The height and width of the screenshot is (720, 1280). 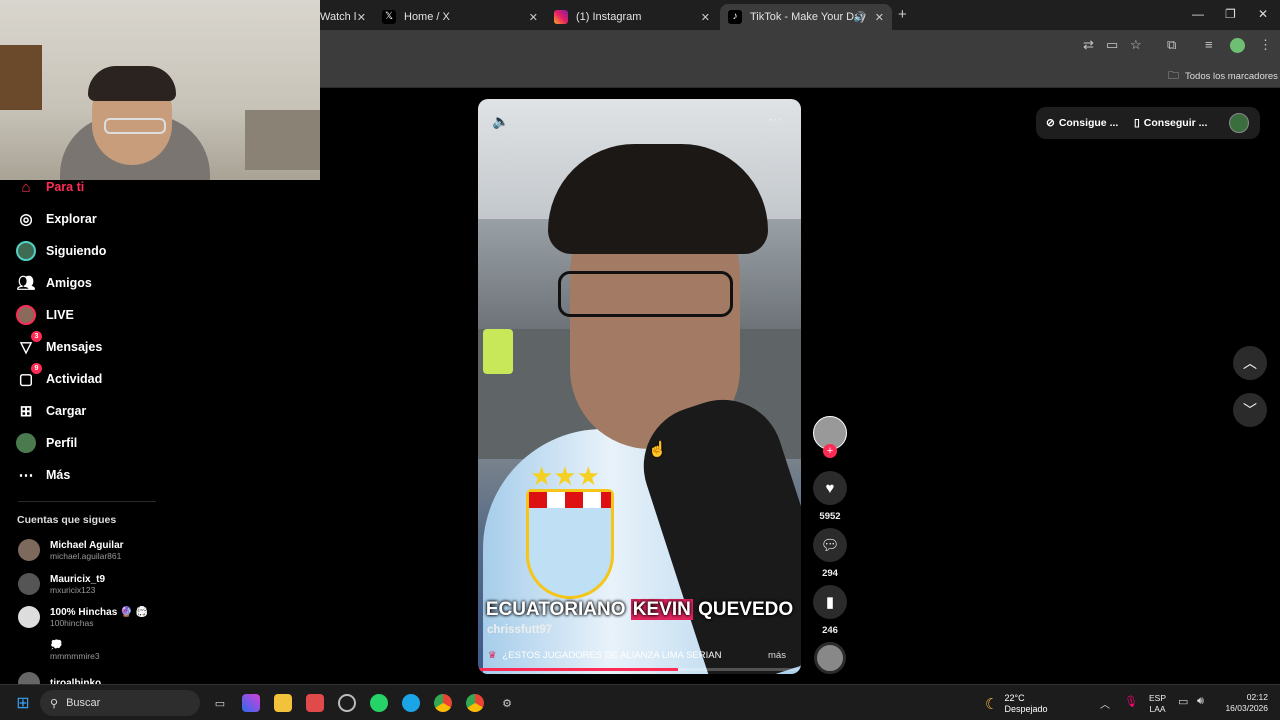 I want to click on sidebar-item-label: Actividad, so click(x=74, y=379).